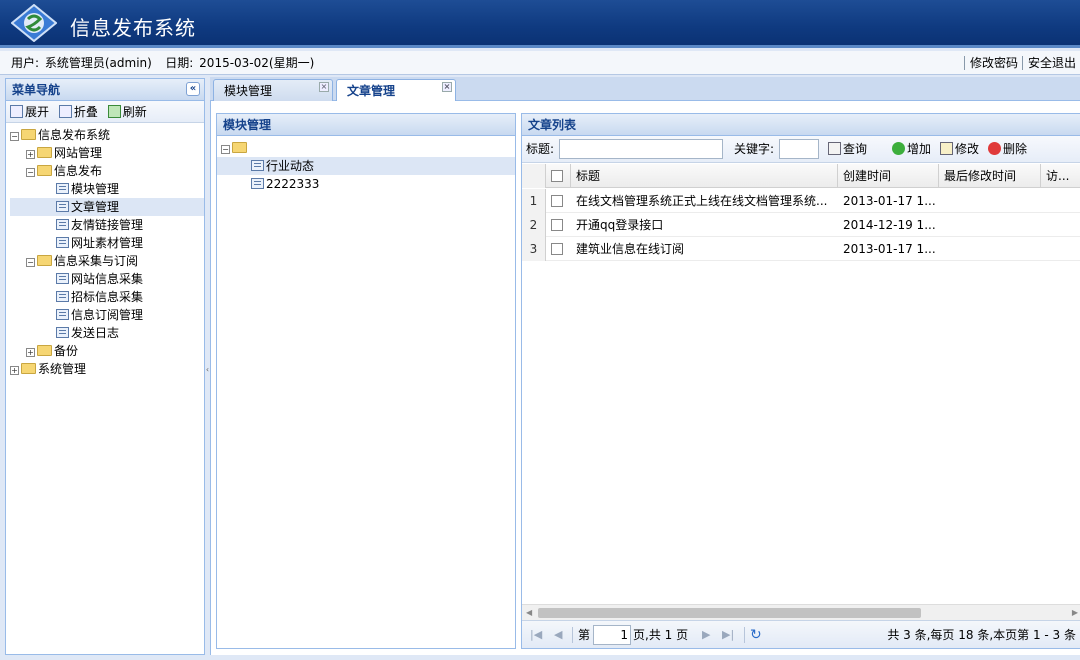 This screenshot has width=1080, height=660. What do you see at coordinates (107, 135) in the screenshot?
I see `tree-node-root: − 信息发布系统` at bounding box center [107, 135].